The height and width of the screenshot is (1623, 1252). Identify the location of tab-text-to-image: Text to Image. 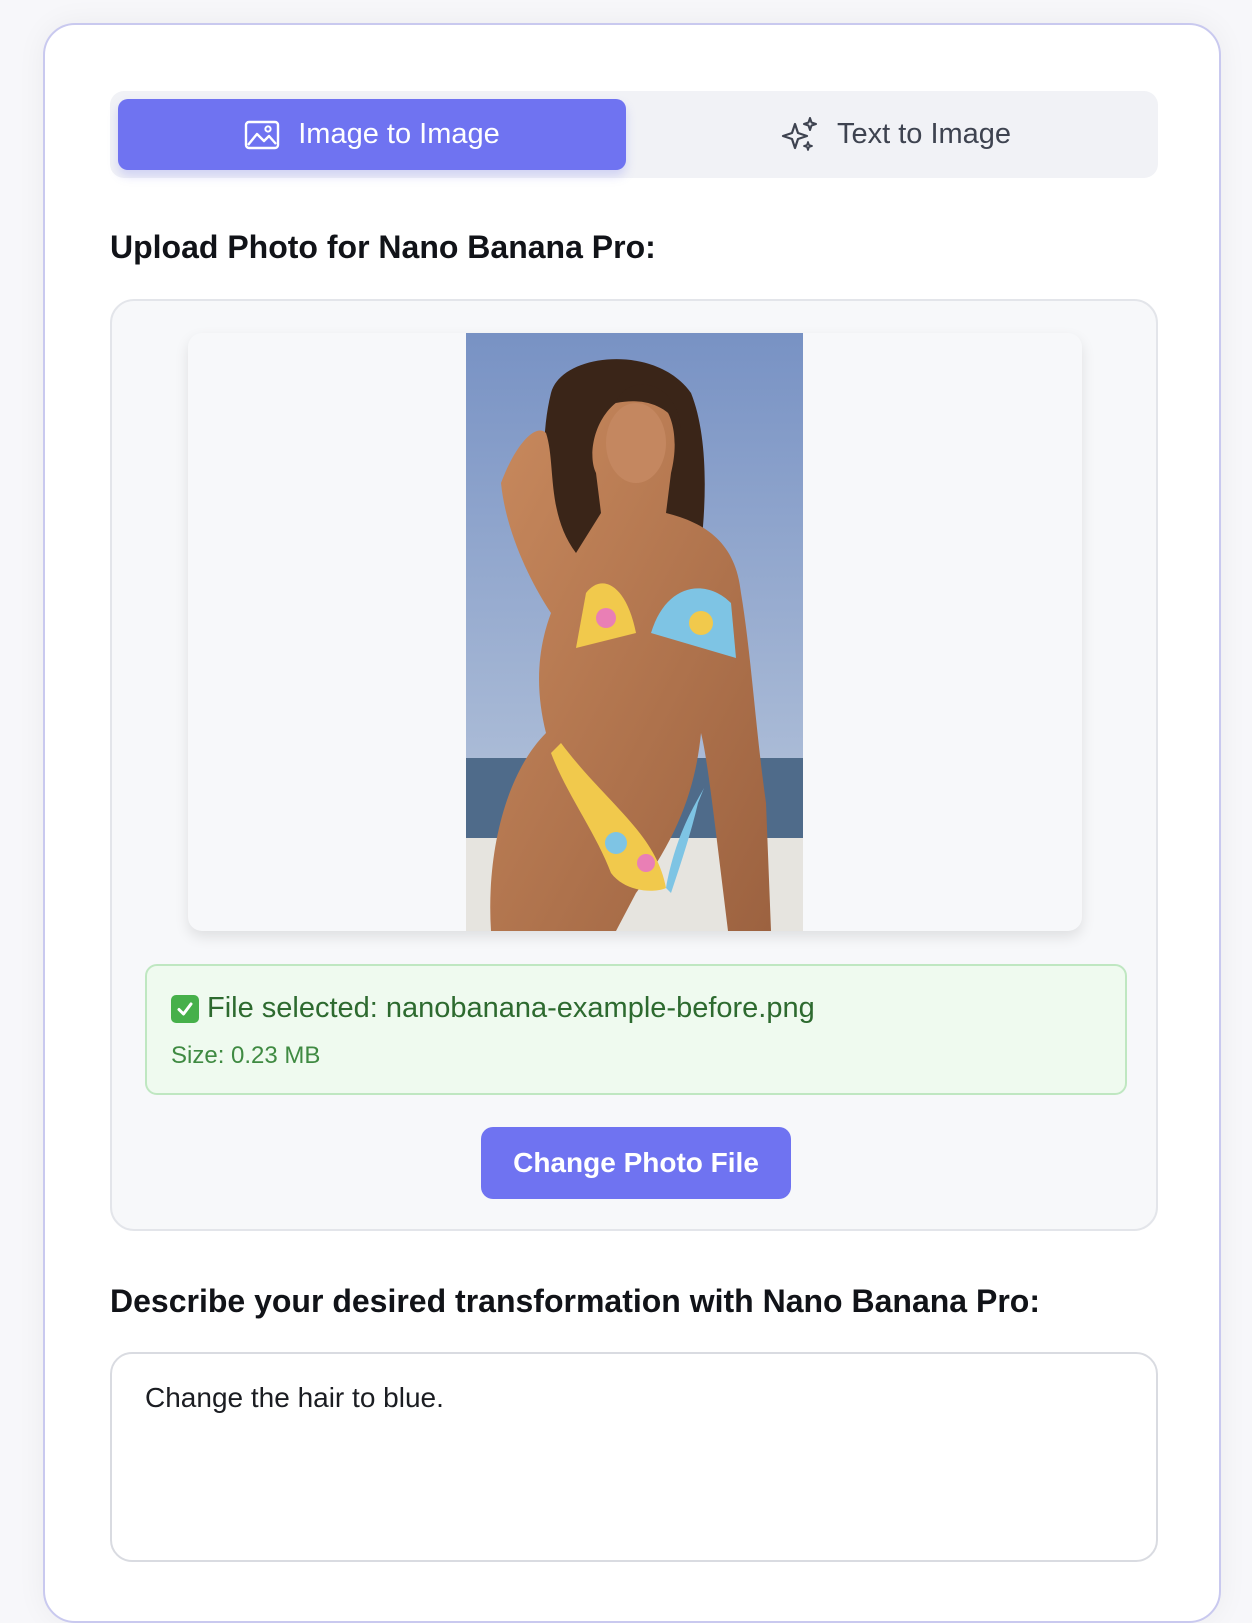
(896, 134).